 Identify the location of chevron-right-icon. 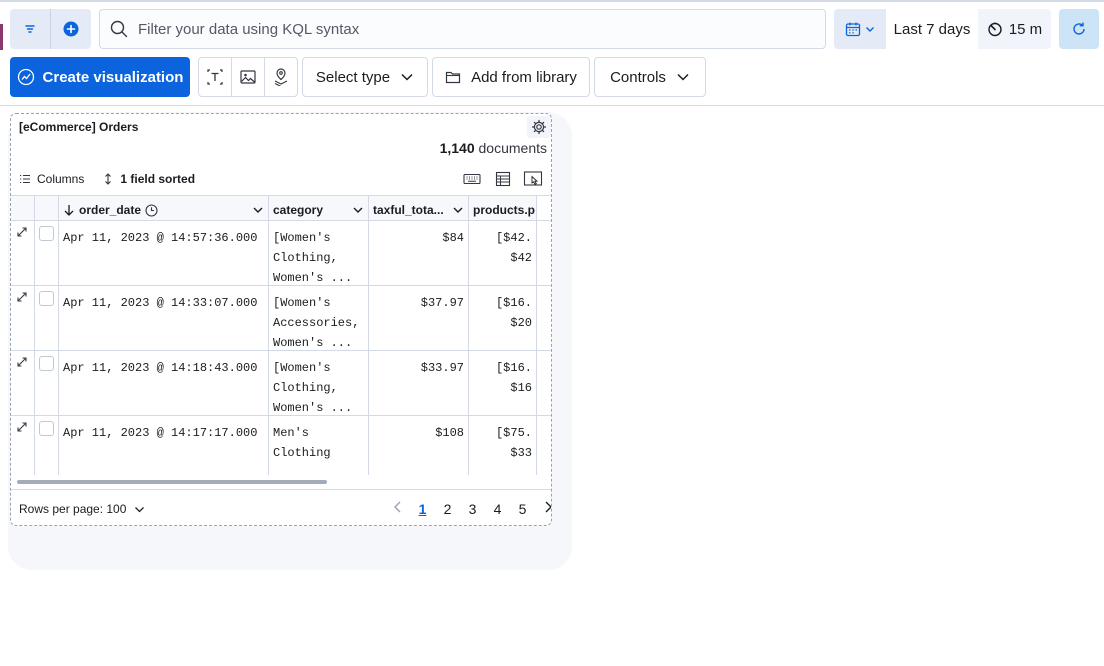
(548, 507).